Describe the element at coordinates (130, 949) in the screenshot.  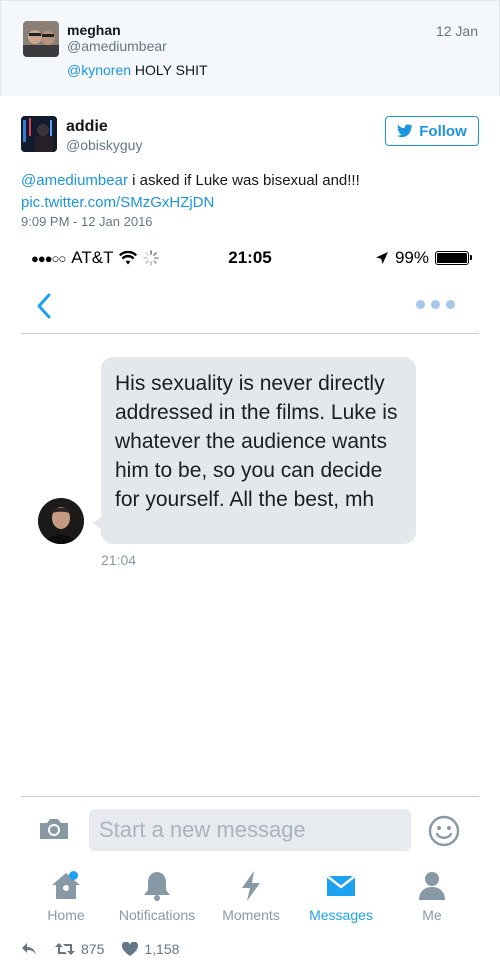
I see `heart-icon` at that location.